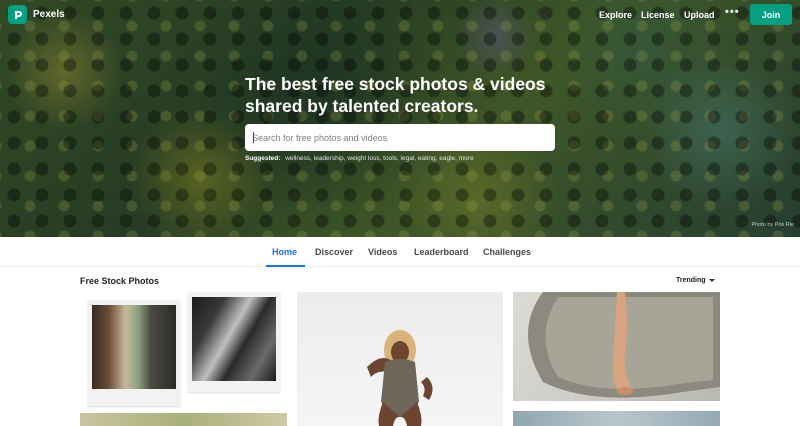  Describe the element at coordinates (732, 12) in the screenshot. I see `more-dots-icon: •••` at that location.